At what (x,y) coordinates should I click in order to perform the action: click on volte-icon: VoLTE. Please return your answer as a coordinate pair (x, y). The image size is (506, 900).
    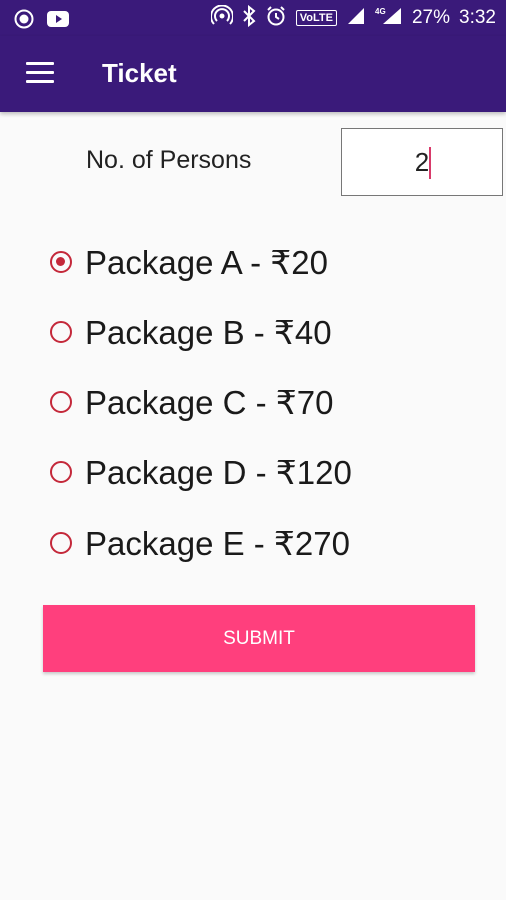
    Looking at the image, I should click on (316, 18).